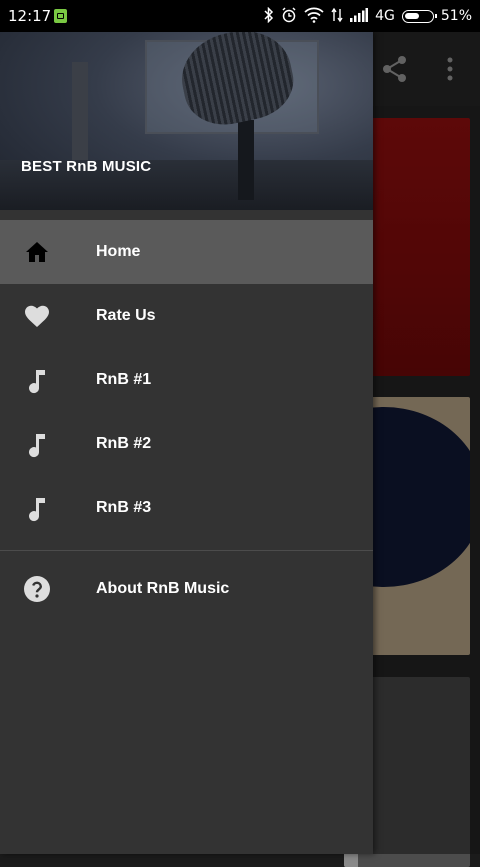 The height and width of the screenshot is (867, 480). I want to click on battery-level: 51%, so click(456, 16).